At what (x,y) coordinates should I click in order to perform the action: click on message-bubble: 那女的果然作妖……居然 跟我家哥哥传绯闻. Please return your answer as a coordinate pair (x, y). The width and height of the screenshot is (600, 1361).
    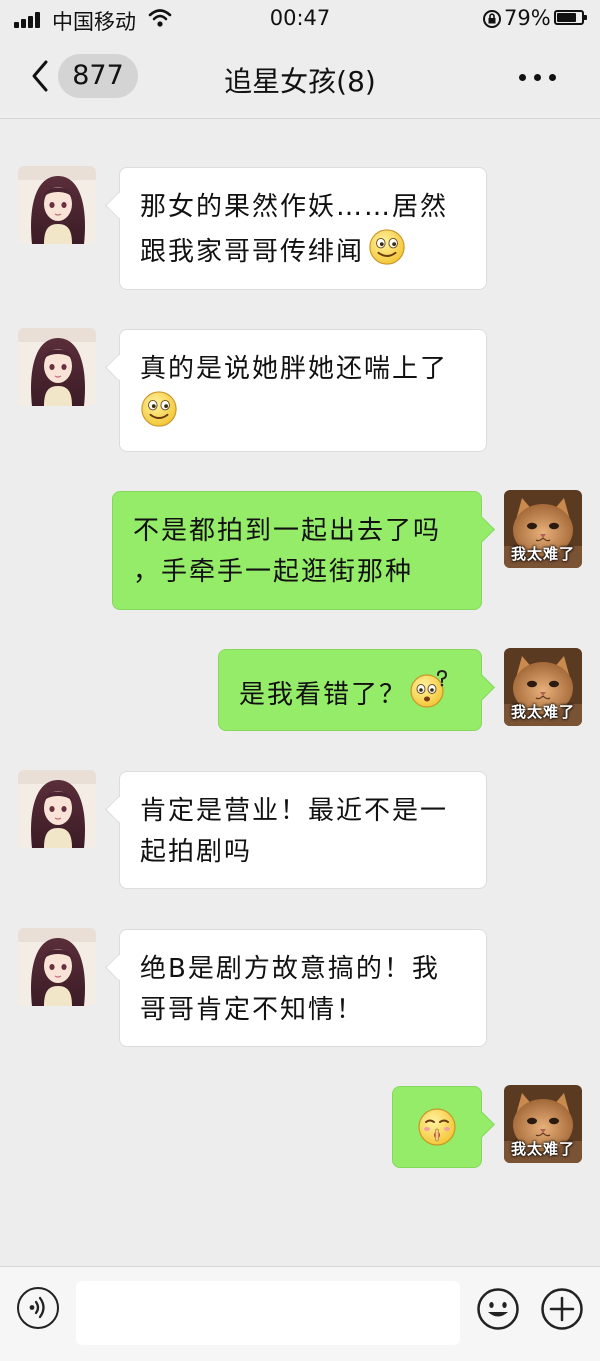
    Looking at the image, I should click on (303, 228).